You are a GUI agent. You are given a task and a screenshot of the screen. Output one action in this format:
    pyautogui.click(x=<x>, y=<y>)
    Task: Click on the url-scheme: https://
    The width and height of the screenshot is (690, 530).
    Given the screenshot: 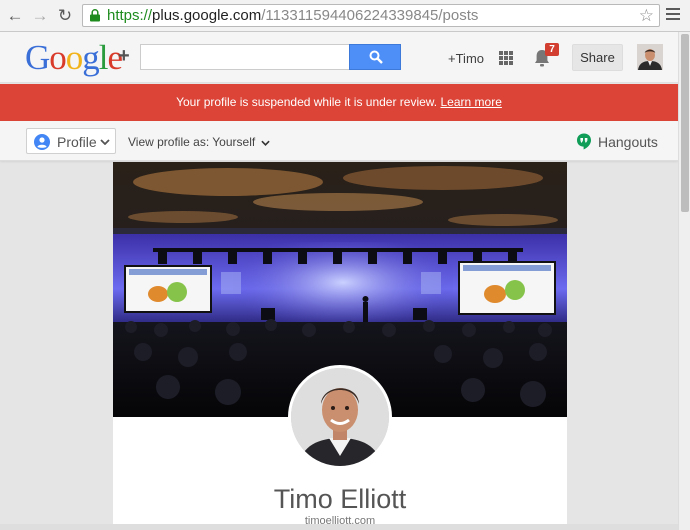 What is the action you would take?
    pyautogui.click(x=130, y=15)
    